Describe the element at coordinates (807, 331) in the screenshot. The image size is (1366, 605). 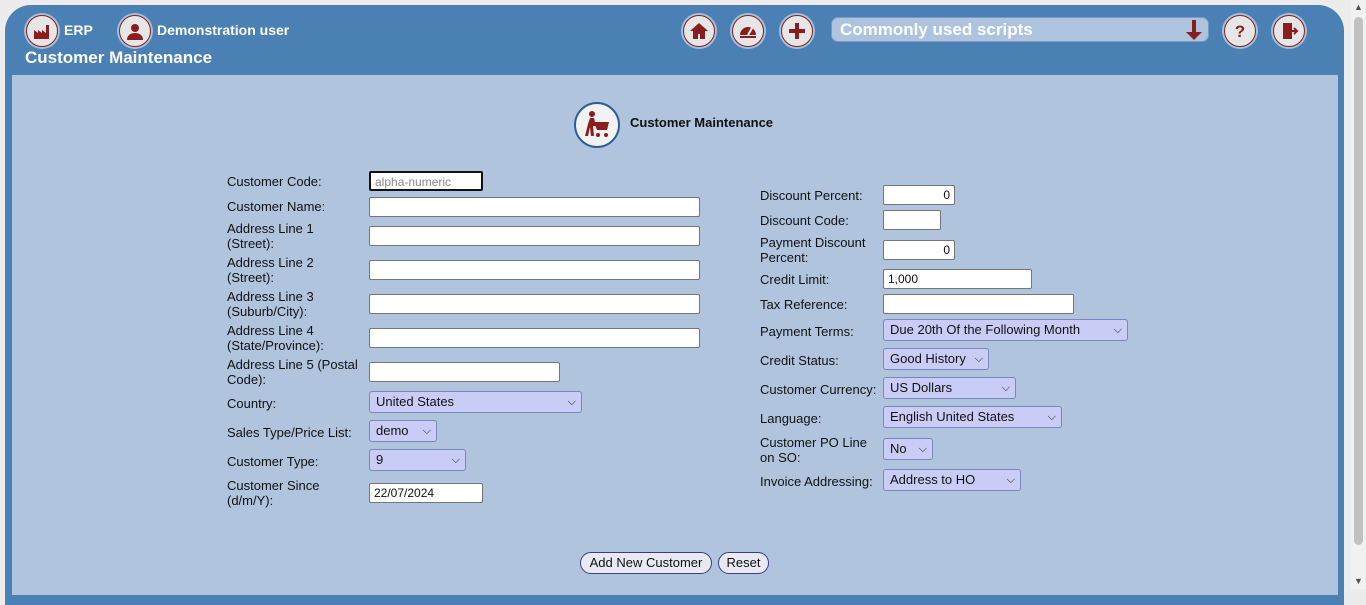
I see `payment-terms-label: Payment Terms:` at that location.